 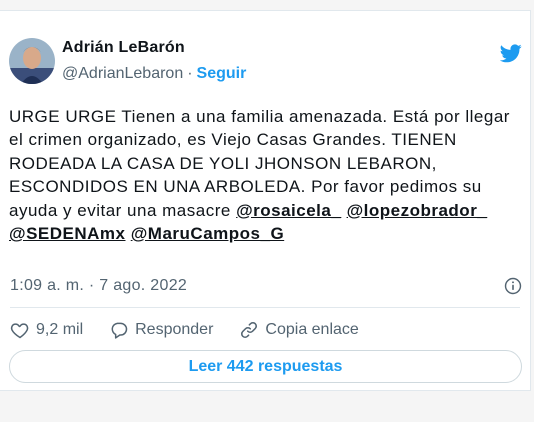 What do you see at coordinates (222, 74) in the screenshot?
I see `follow-button: Seguir` at bounding box center [222, 74].